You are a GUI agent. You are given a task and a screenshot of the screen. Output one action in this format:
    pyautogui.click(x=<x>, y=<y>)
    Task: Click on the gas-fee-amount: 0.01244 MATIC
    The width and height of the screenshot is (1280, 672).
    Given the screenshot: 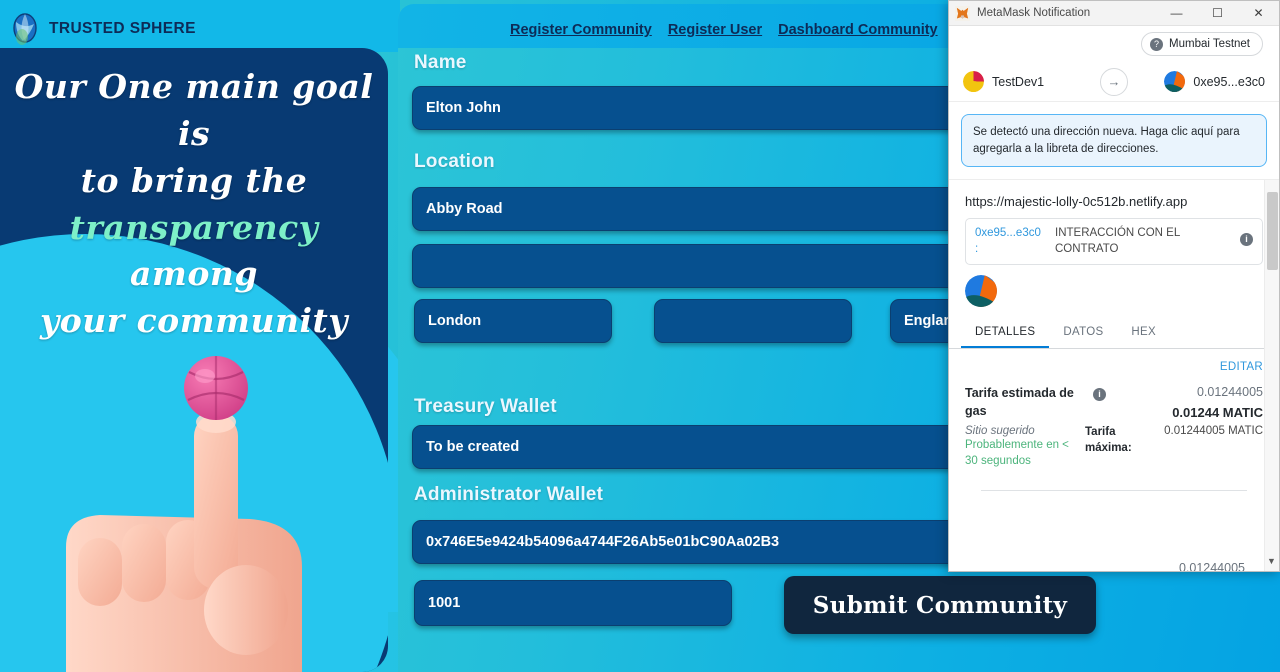 What is the action you would take?
    pyautogui.click(x=1217, y=413)
    